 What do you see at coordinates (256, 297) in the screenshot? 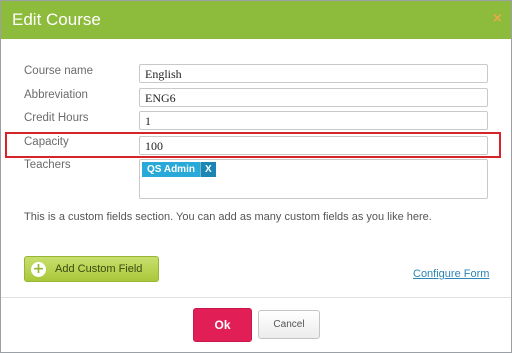
I see `footer-divider` at bounding box center [256, 297].